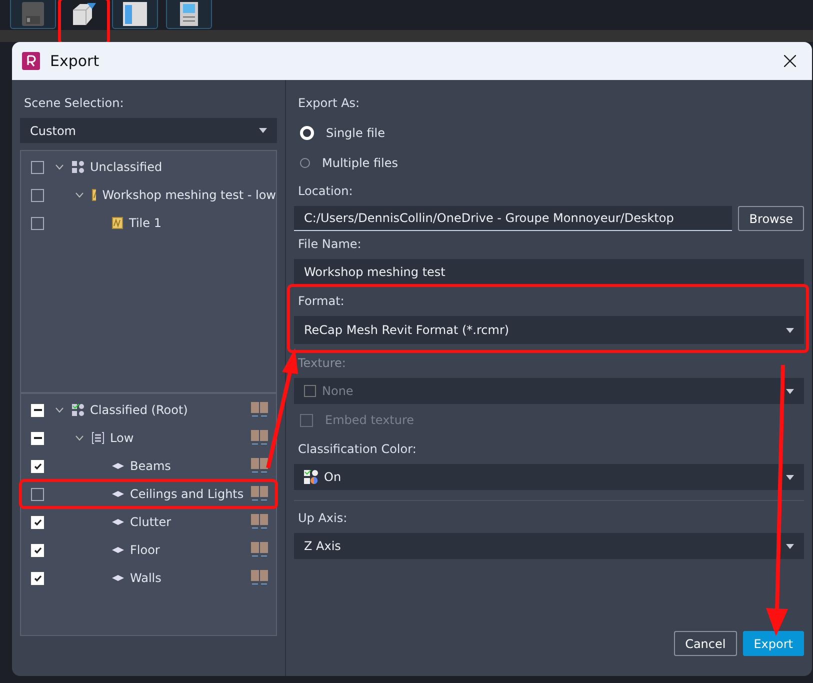  Describe the element at coordinates (150, 466) in the screenshot. I see `tree-item-label: Beams` at that location.